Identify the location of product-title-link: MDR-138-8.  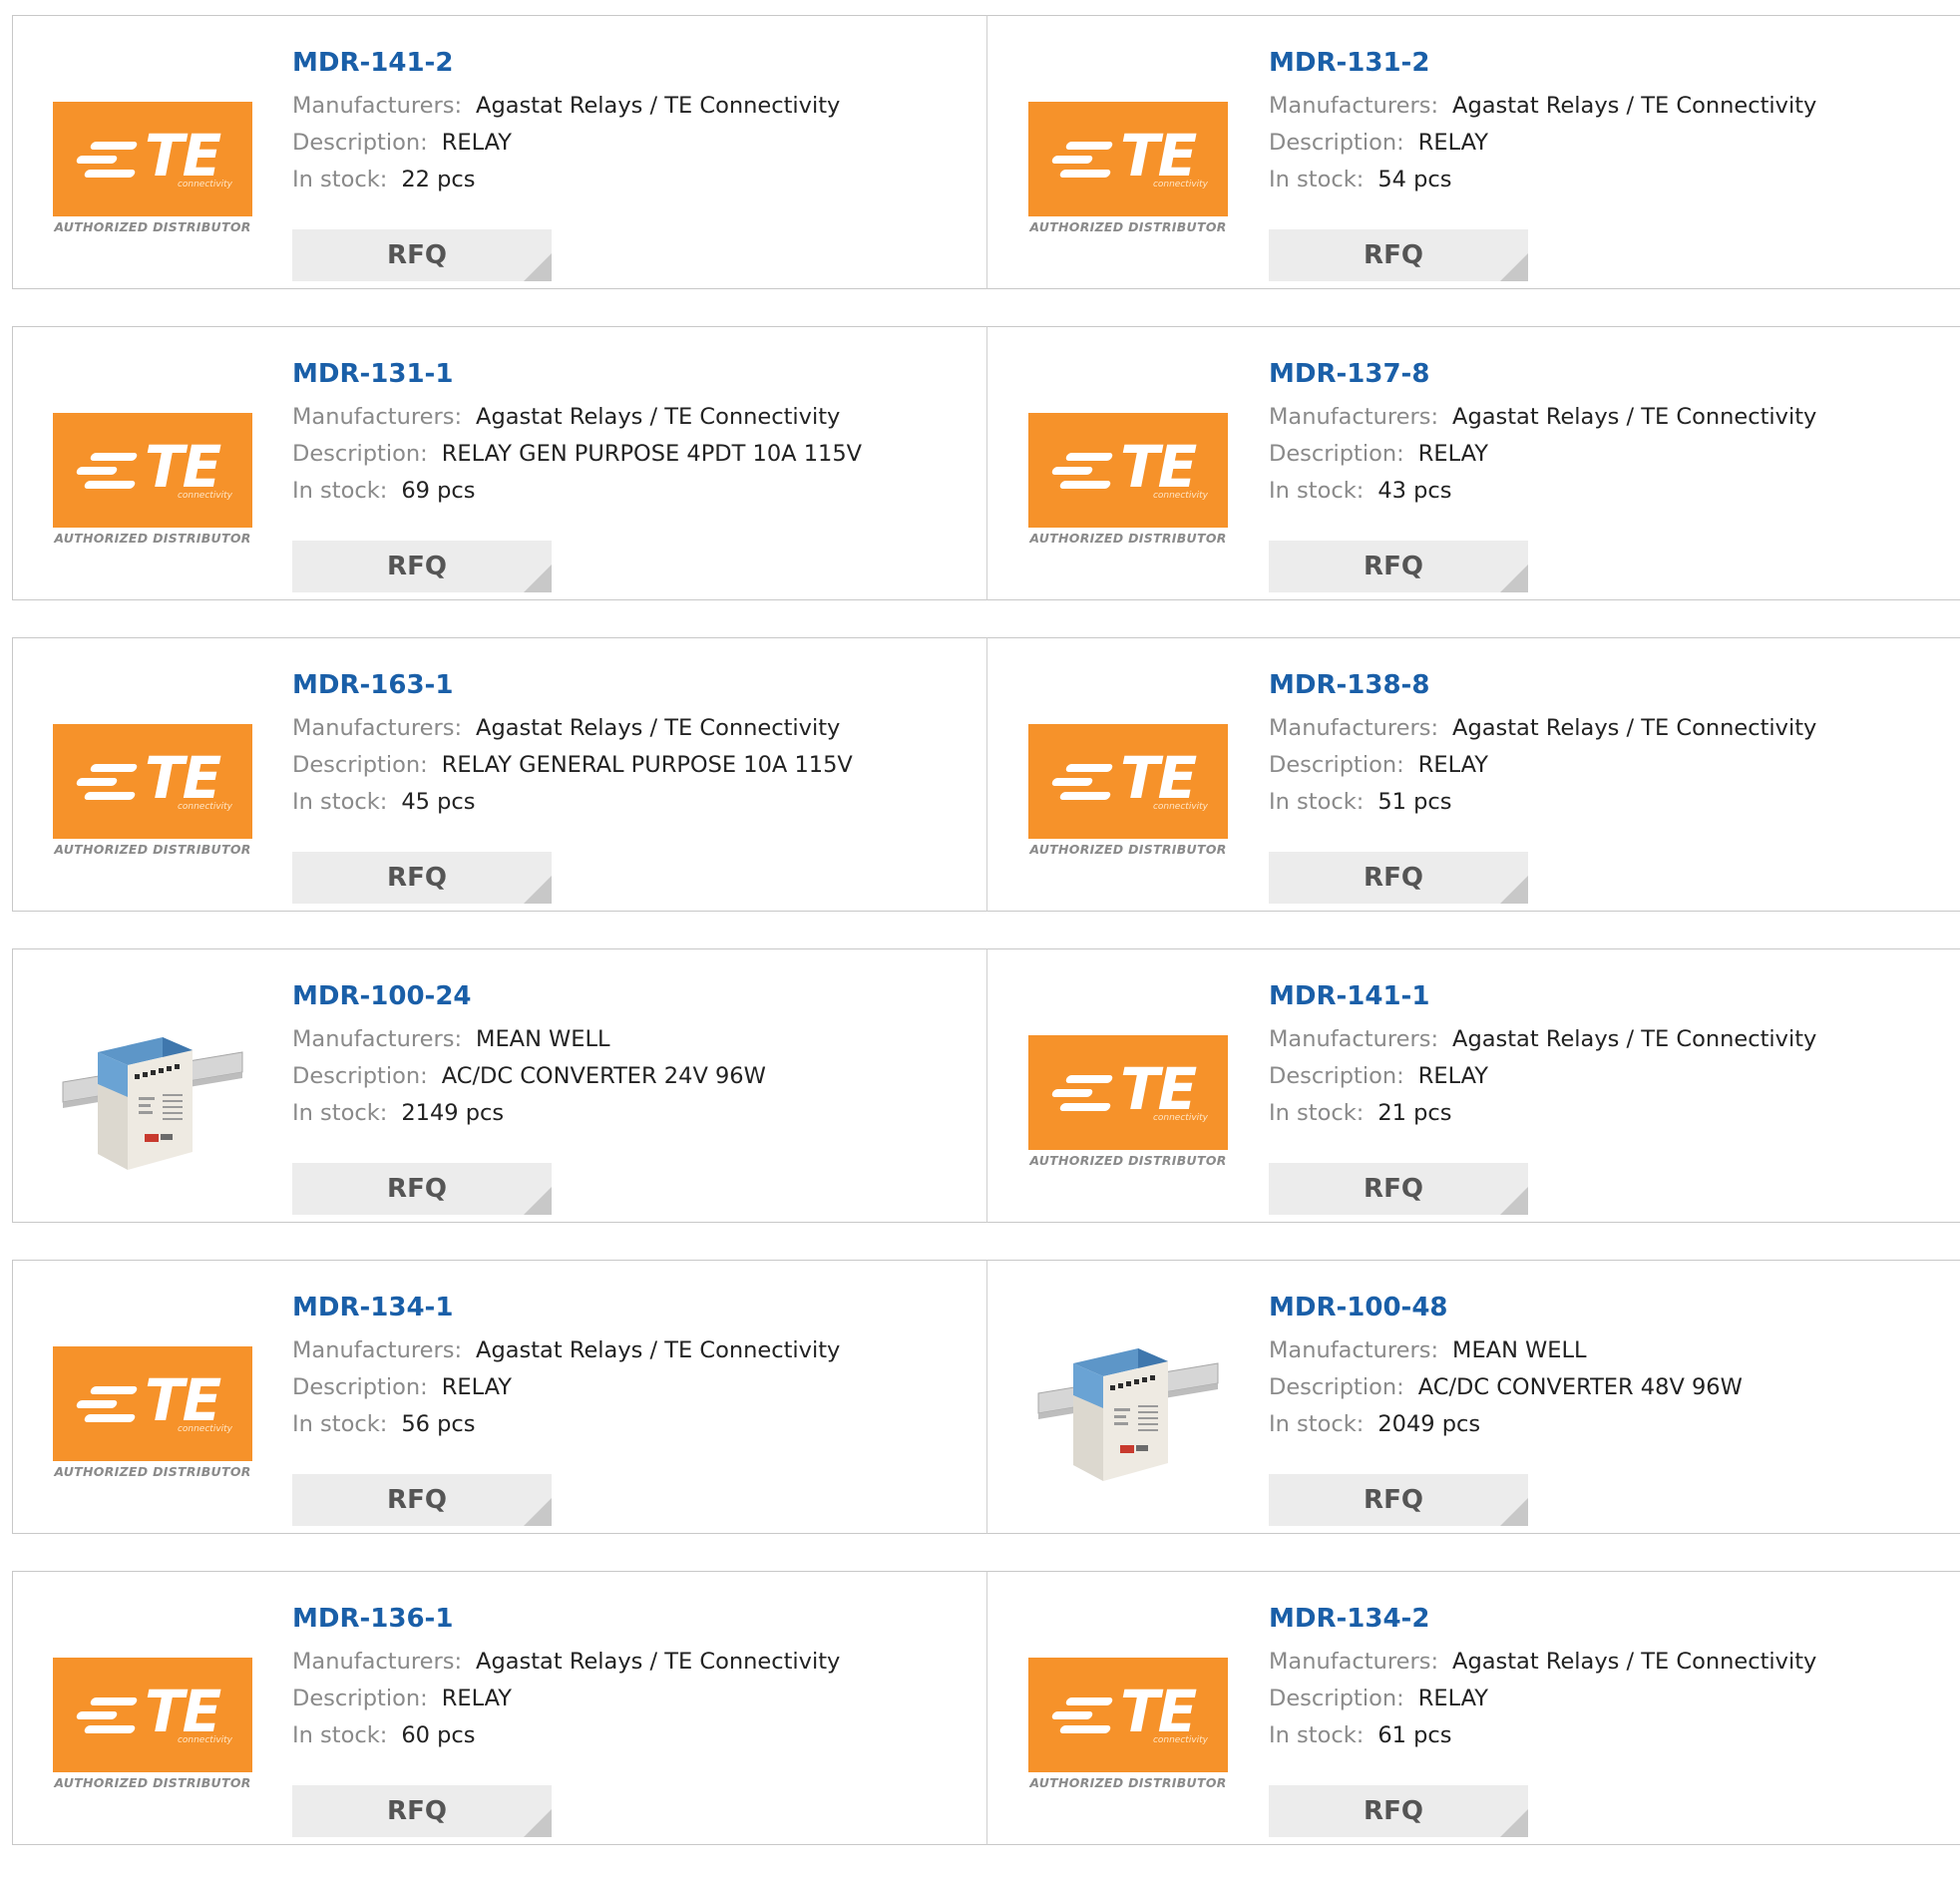
(1598, 685).